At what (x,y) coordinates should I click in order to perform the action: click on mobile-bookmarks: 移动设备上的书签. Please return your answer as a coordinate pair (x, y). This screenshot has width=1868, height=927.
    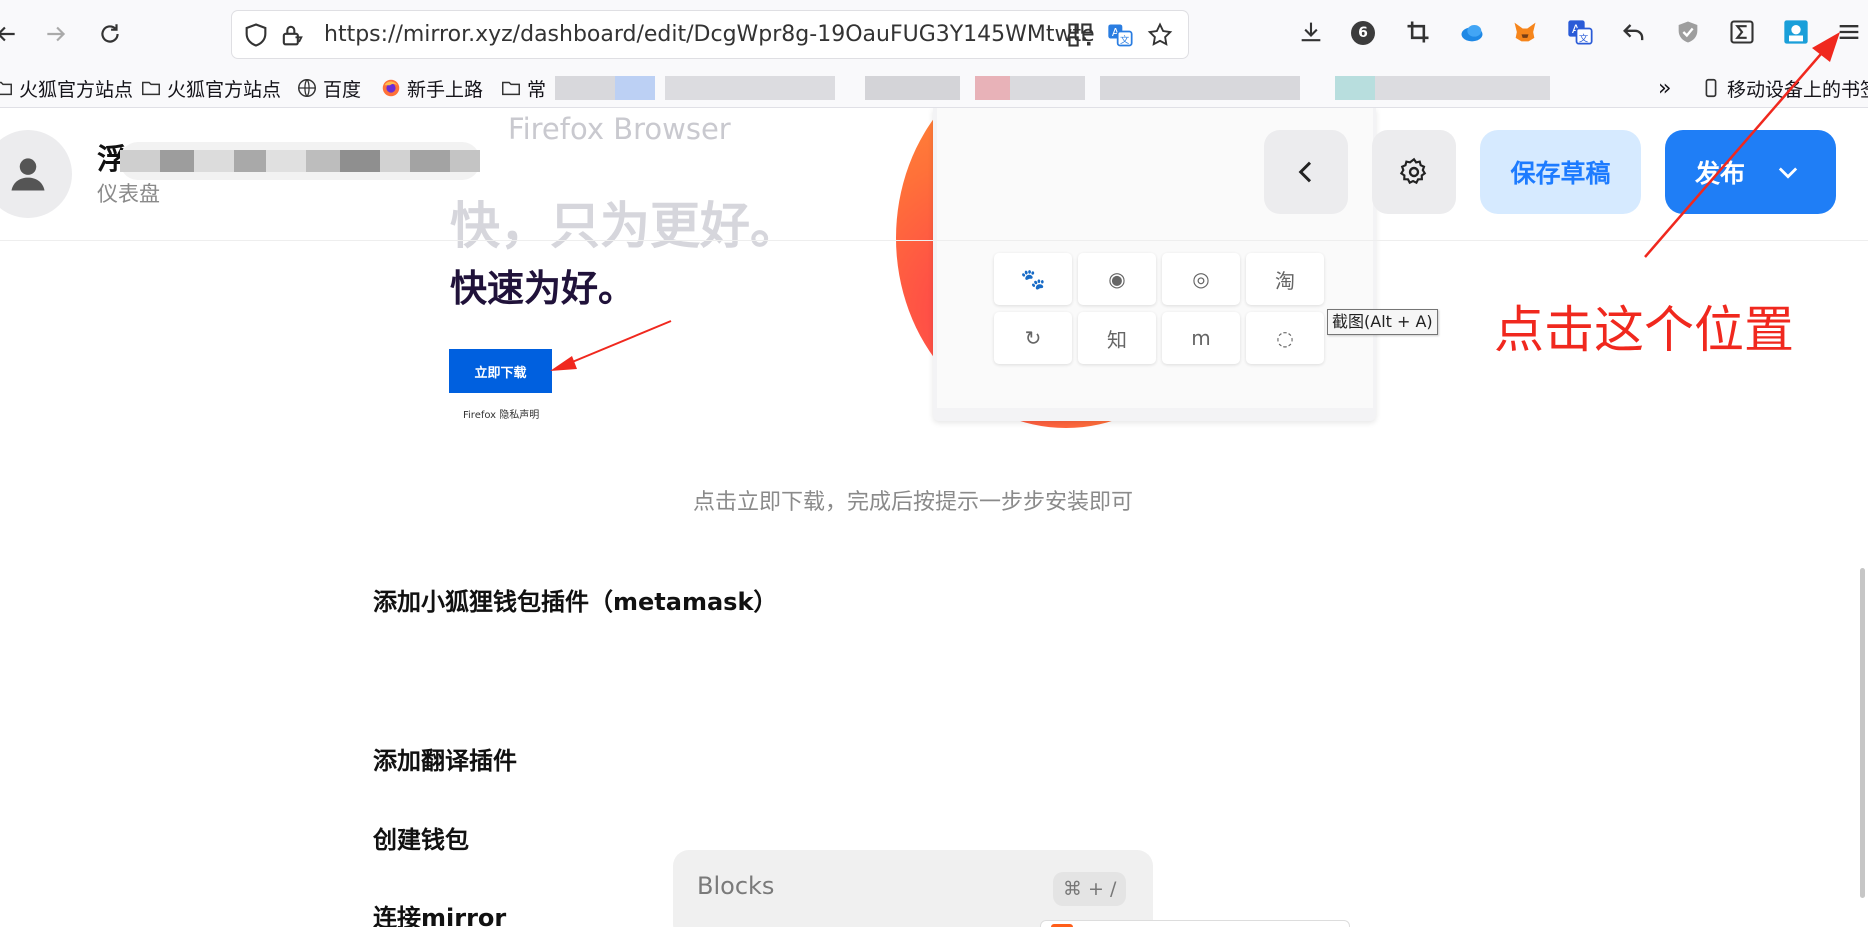
    Looking at the image, I should click on (1784, 88).